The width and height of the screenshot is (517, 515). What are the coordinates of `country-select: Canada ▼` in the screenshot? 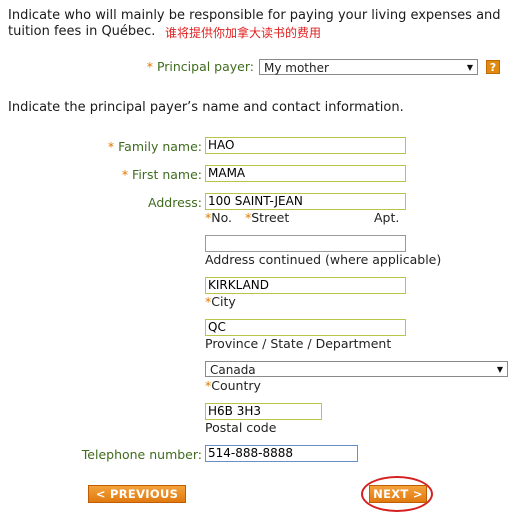 It's located at (356, 369).